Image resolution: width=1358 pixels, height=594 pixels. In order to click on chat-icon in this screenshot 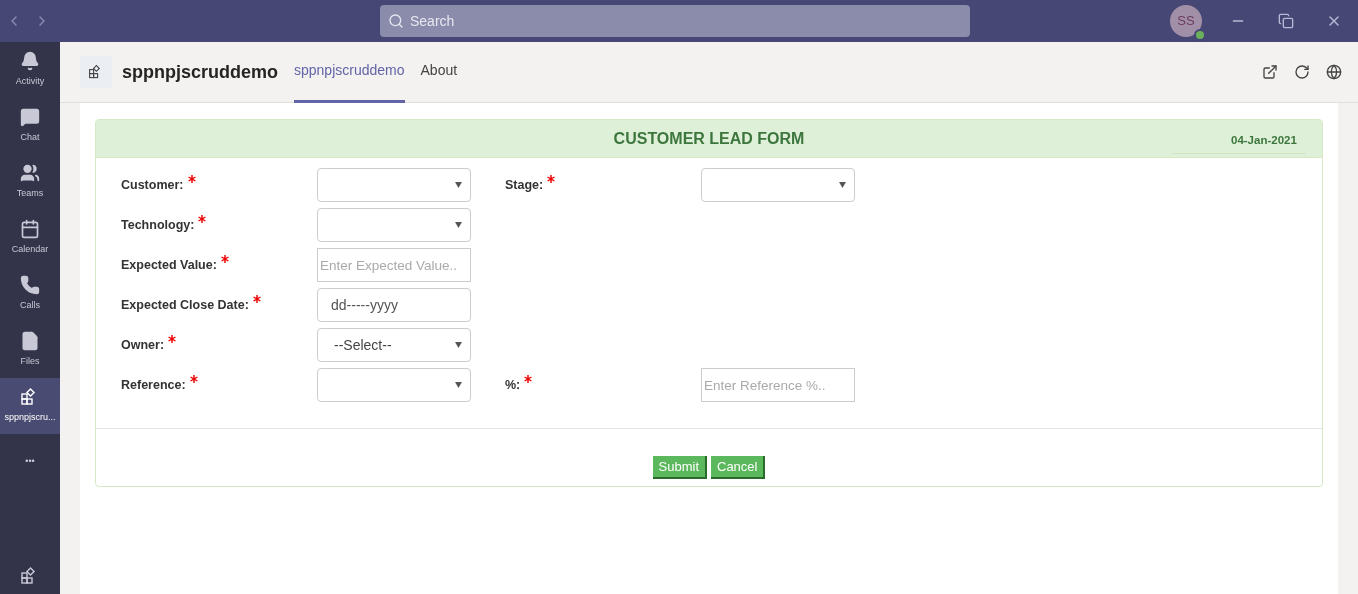, I will do `click(30, 117)`.